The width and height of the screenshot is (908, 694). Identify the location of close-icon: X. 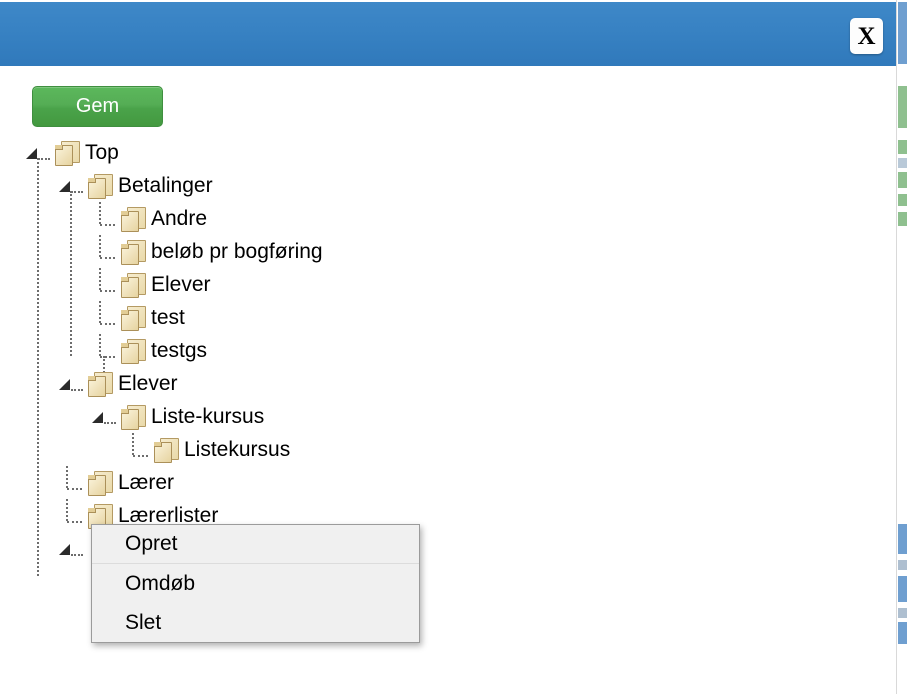
(866, 36).